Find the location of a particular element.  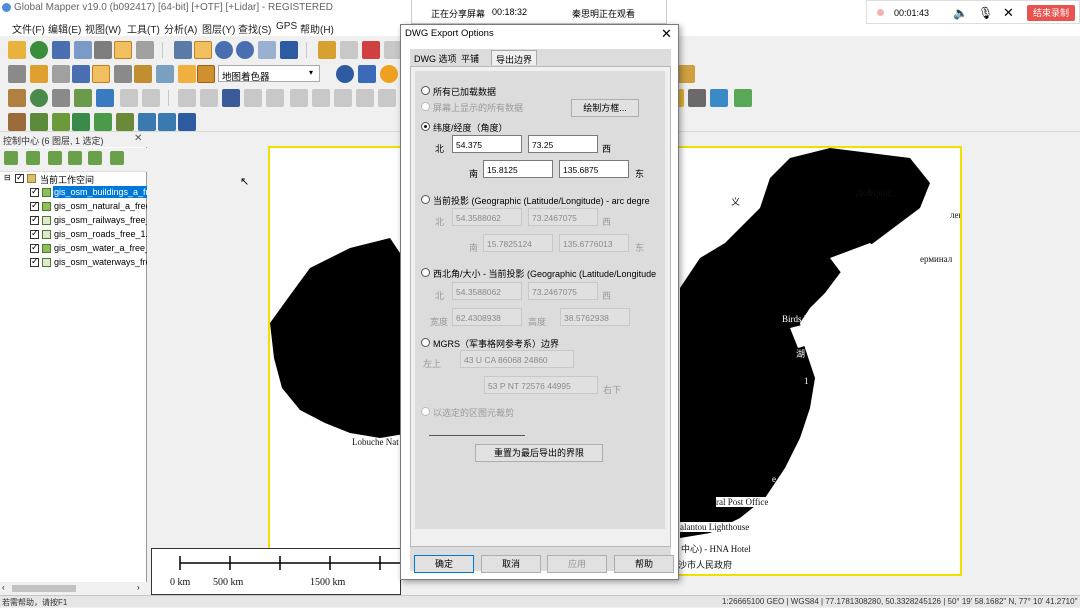

workspace-checkbox is located at coordinates (19, 177).